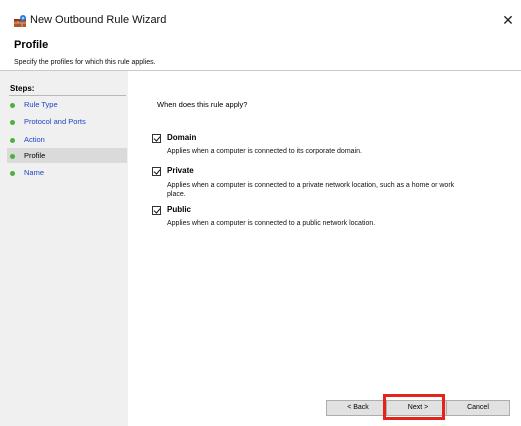 The image size is (521, 426). I want to click on page-title: Profile, so click(31, 45).